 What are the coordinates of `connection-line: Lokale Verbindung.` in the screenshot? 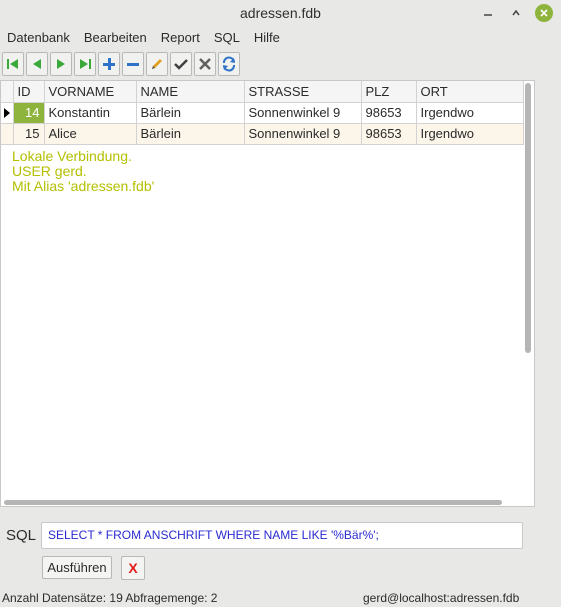 It's located at (72, 156).